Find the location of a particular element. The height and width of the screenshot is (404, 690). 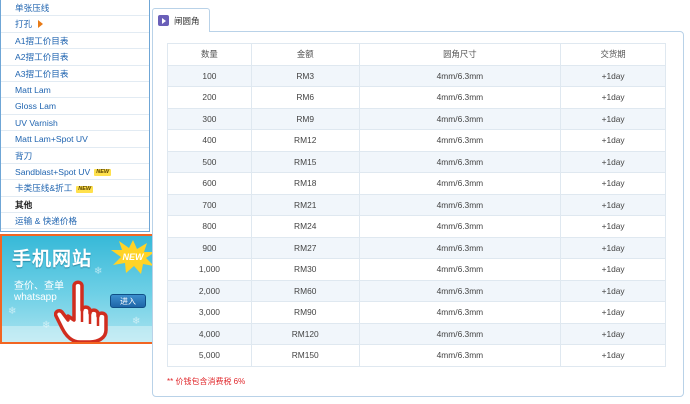

table-row: 4,000 RM120 4mm/6.3mm +1day is located at coordinates (416, 333).